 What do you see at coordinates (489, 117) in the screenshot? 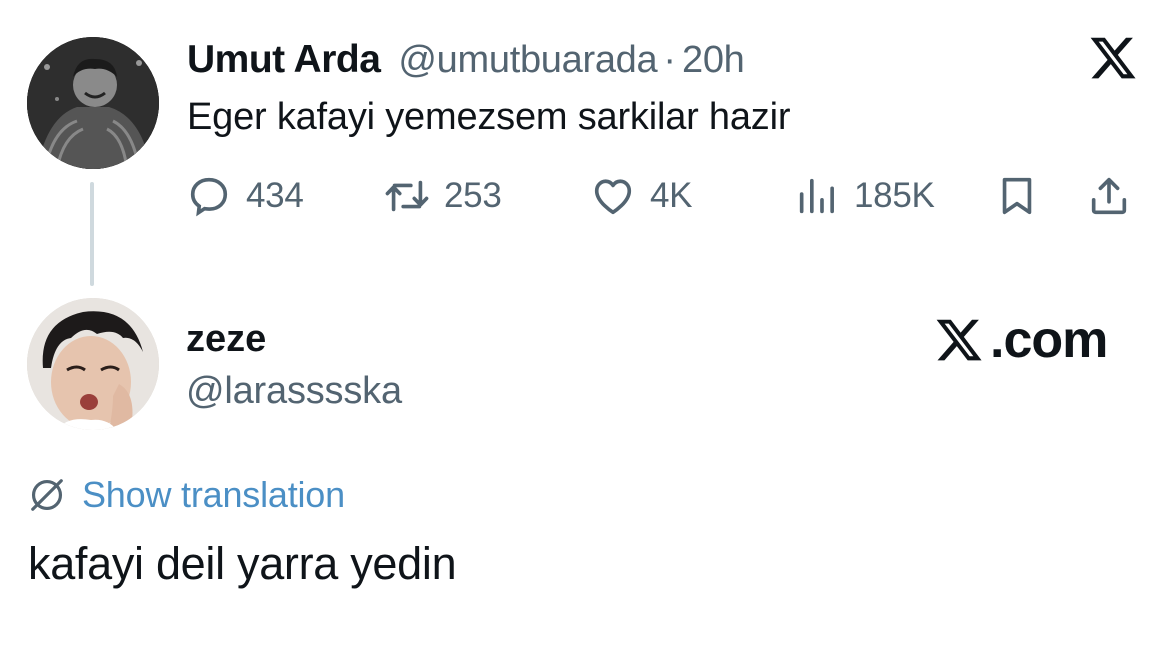
I see `tweet1-text: Eger kafayi yemezsem sarkilar hazir` at bounding box center [489, 117].